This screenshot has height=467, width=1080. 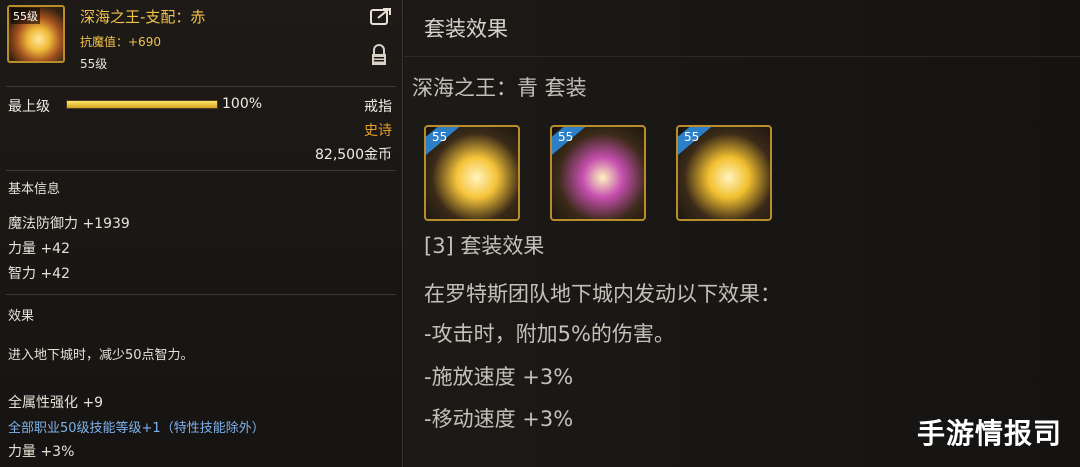 What do you see at coordinates (381, 16) in the screenshot?
I see `share-icon` at bounding box center [381, 16].